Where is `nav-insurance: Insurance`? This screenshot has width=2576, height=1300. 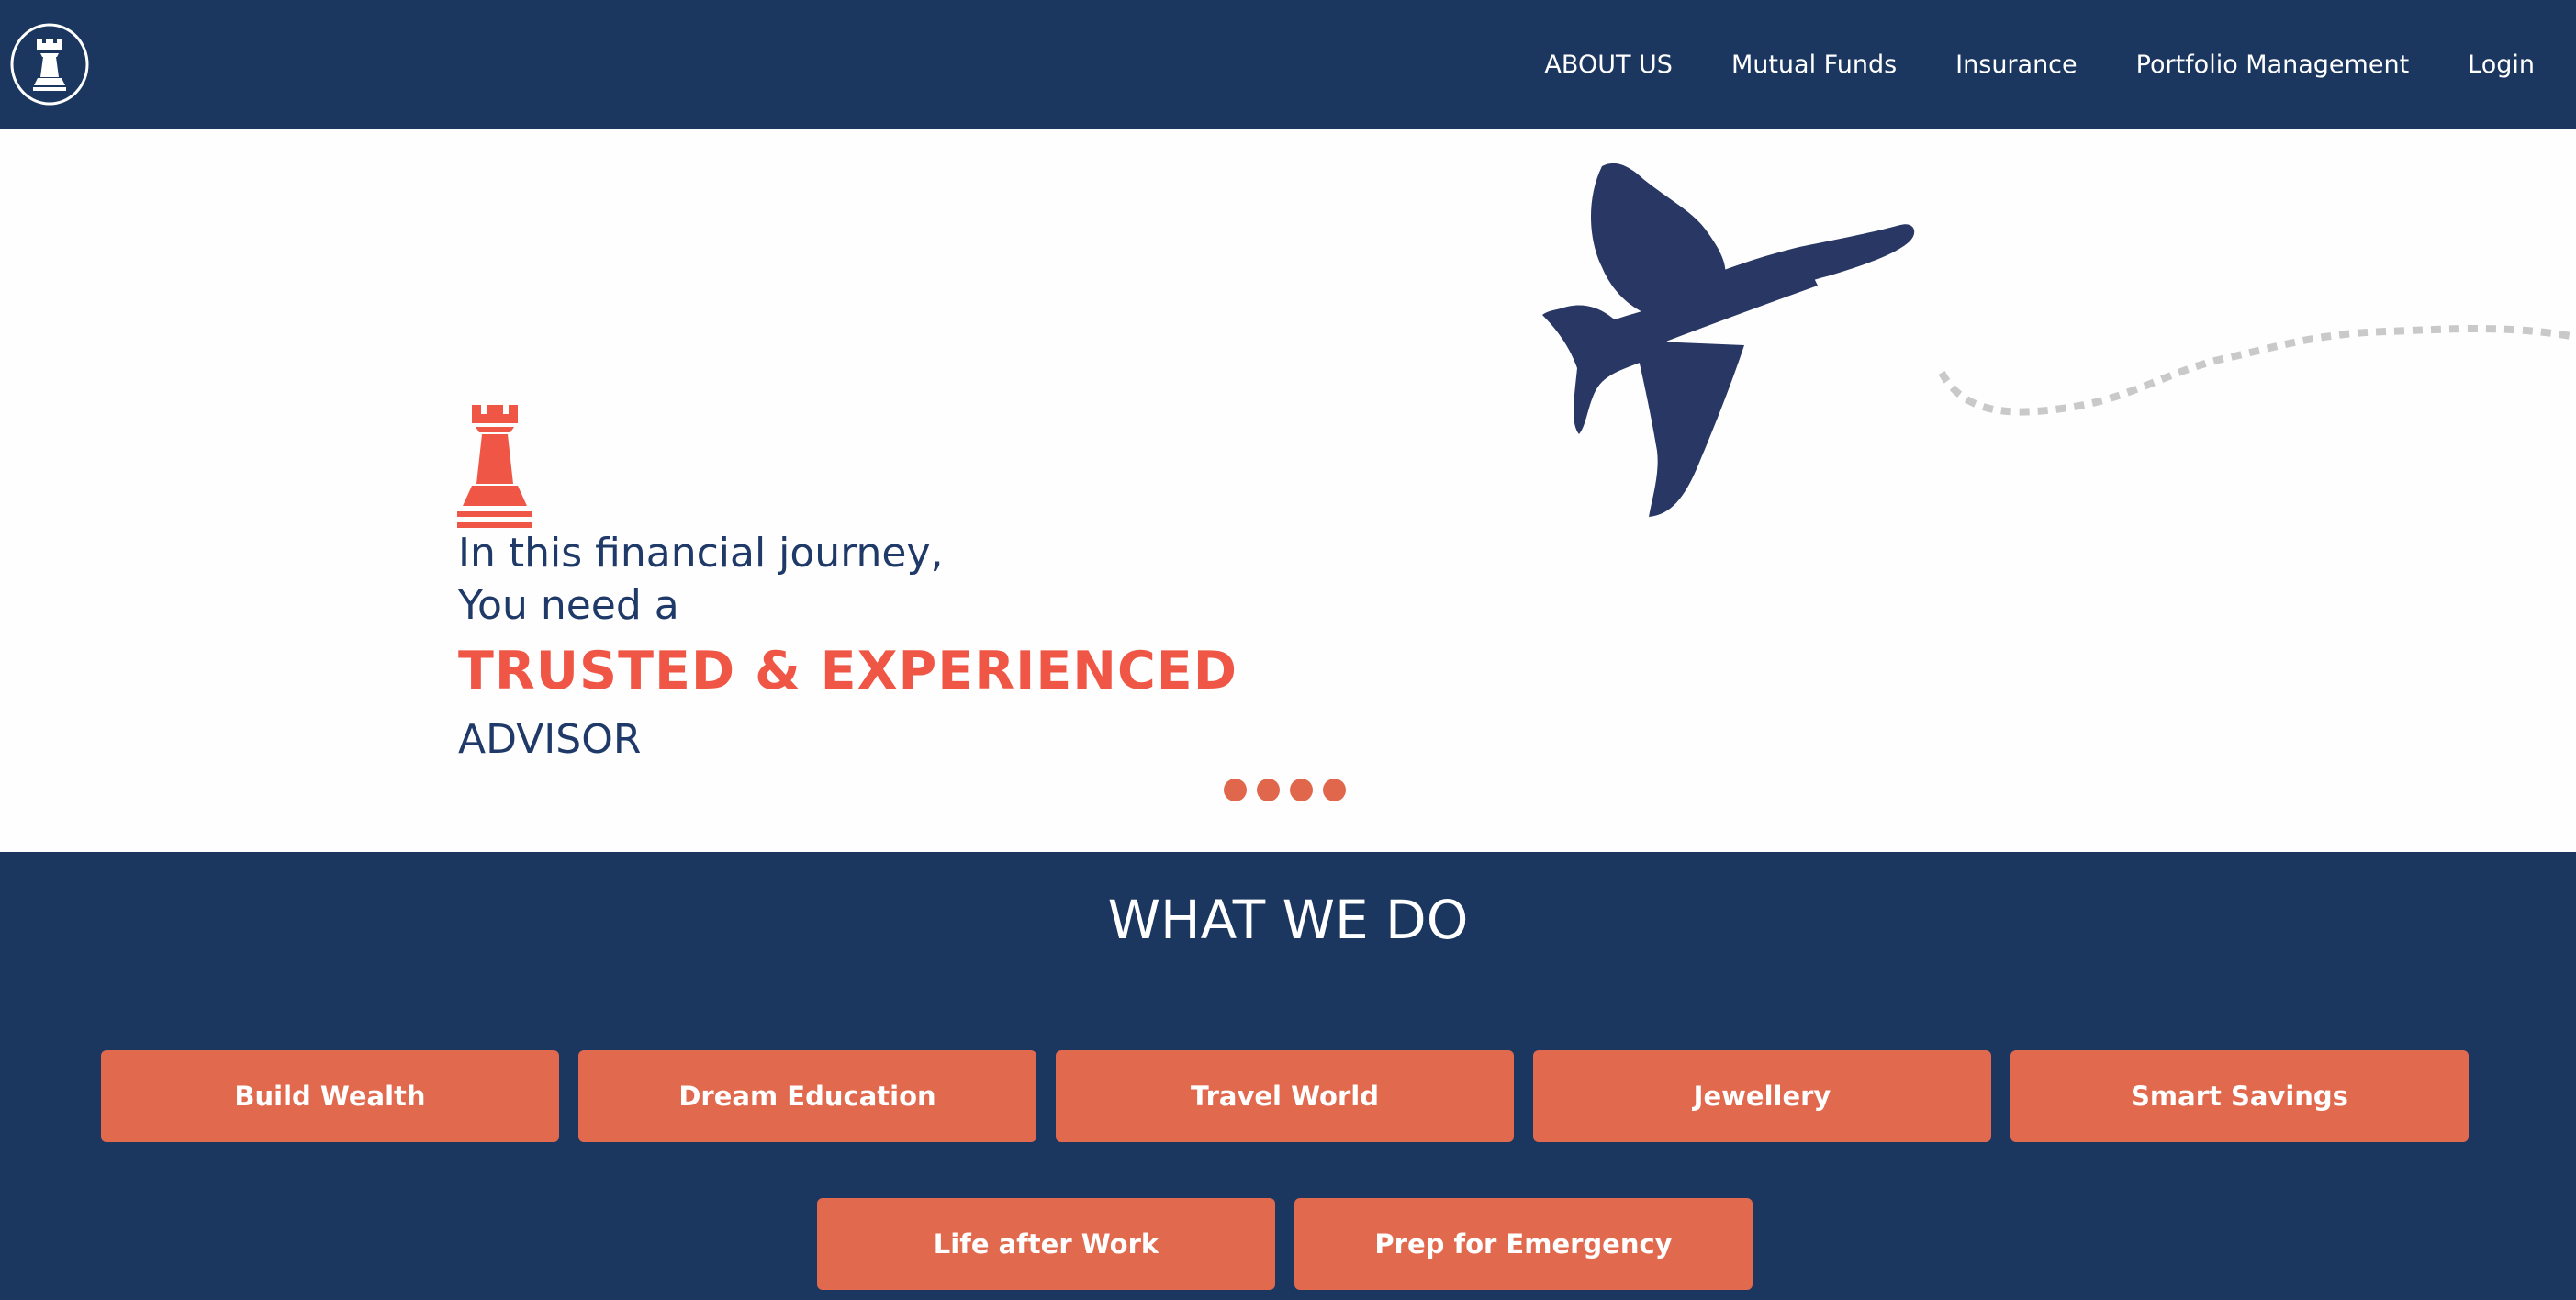
nav-insurance: Insurance is located at coordinates (2016, 64).